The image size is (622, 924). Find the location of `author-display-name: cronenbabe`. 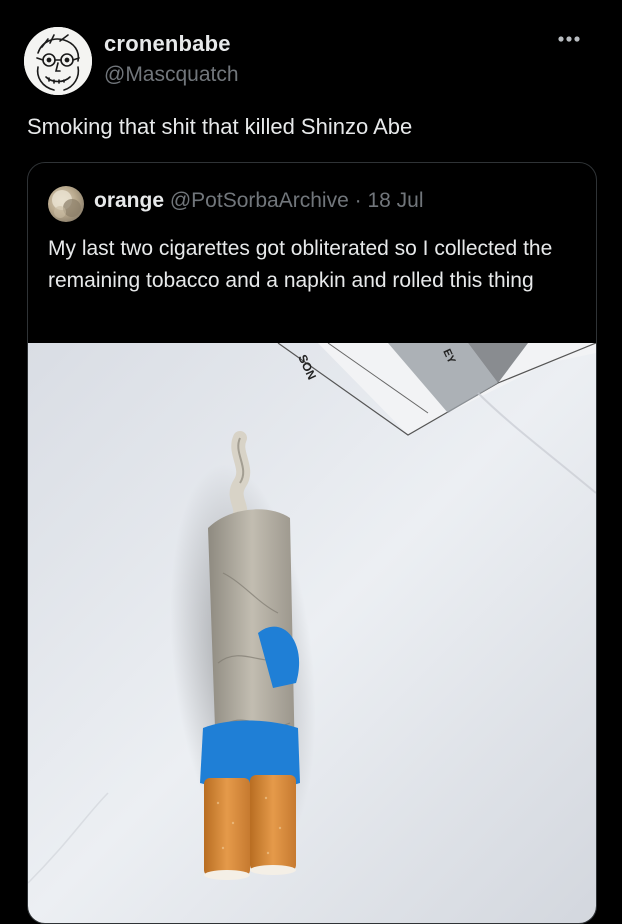

author-display-name: cronenbabe is located at coordinates (167, 44).